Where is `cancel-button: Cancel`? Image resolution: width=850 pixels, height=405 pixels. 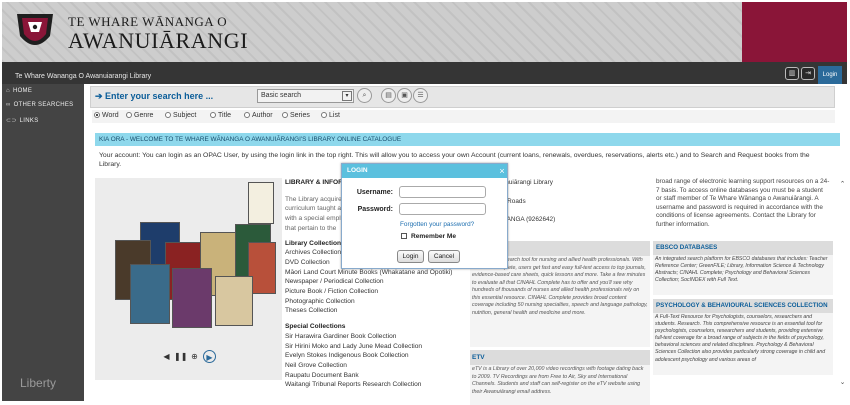
cancel-button: Cancel is located at coordinates (444, 256).